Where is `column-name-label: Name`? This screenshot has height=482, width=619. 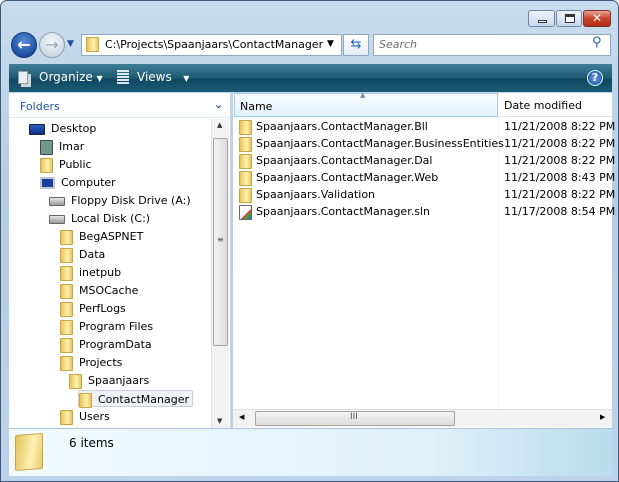 column-name-label: Name is located at coordinates (256, 106).